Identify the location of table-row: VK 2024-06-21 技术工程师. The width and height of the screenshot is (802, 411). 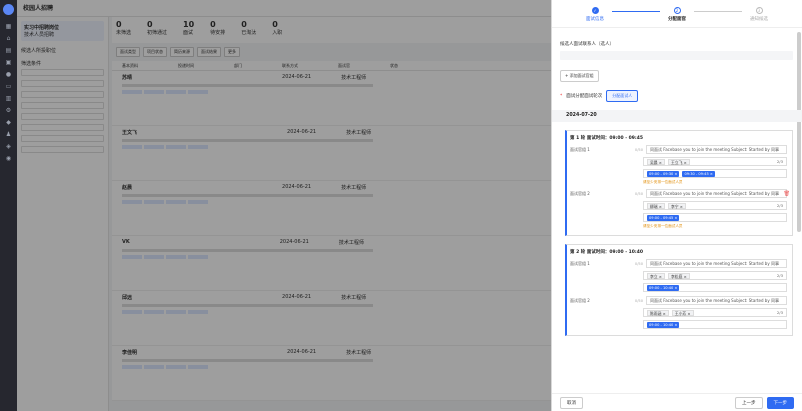
(331, 263).